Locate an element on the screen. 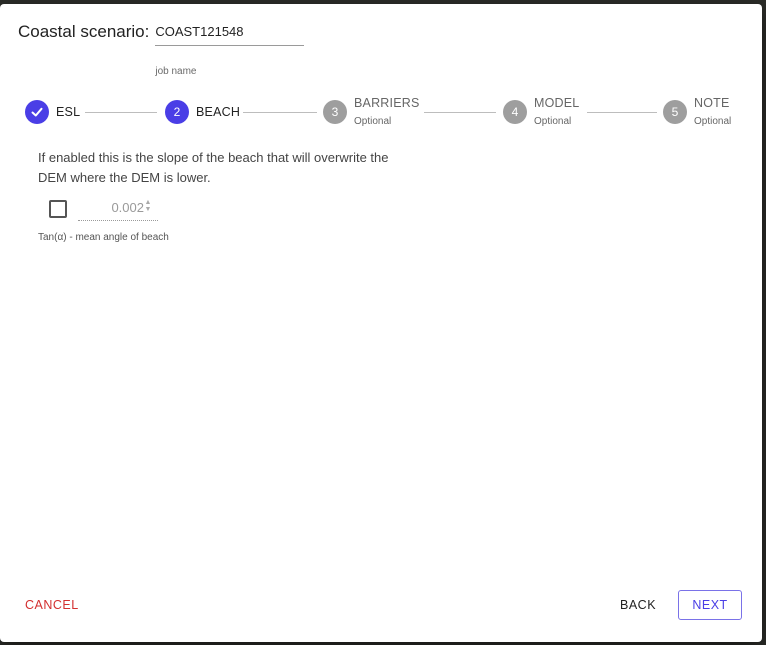 The image size is (766, 645). enable-beach-slope-checkbox is located at coordinates (58, 209).